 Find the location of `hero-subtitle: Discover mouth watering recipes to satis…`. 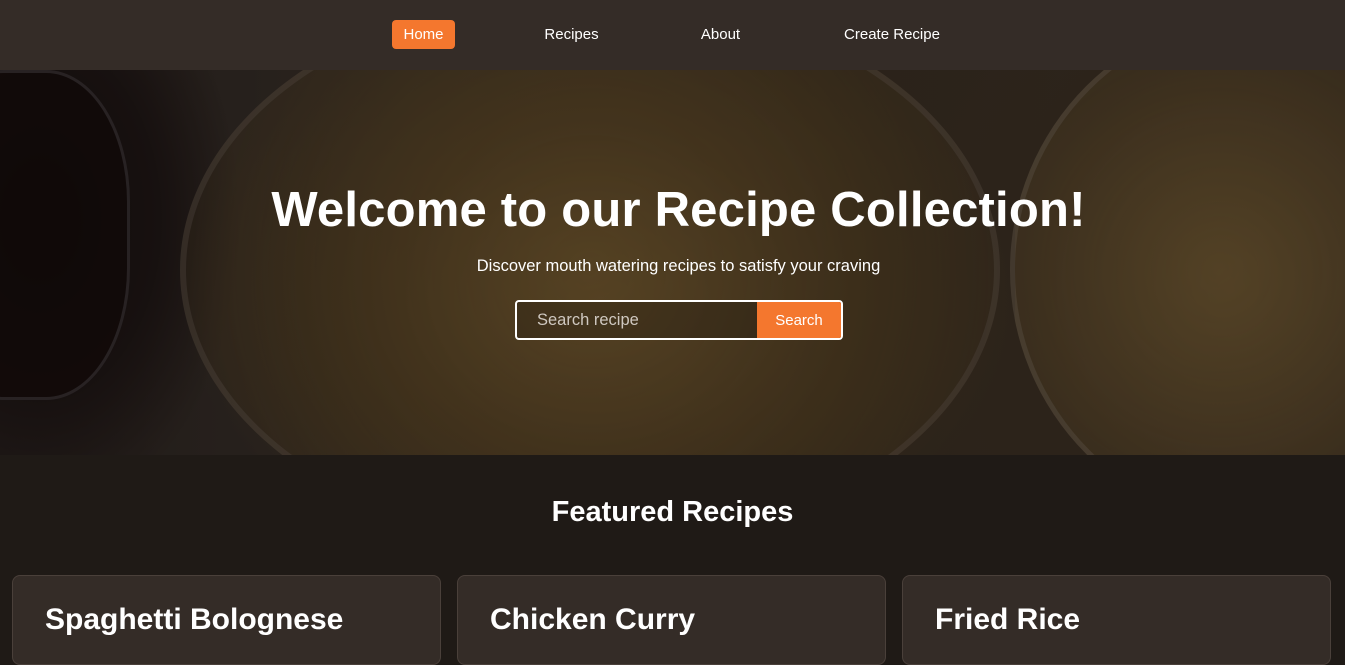

hero-subtitle: Discover mouth watering recipes to satis… is located at coordinates (678, 266).